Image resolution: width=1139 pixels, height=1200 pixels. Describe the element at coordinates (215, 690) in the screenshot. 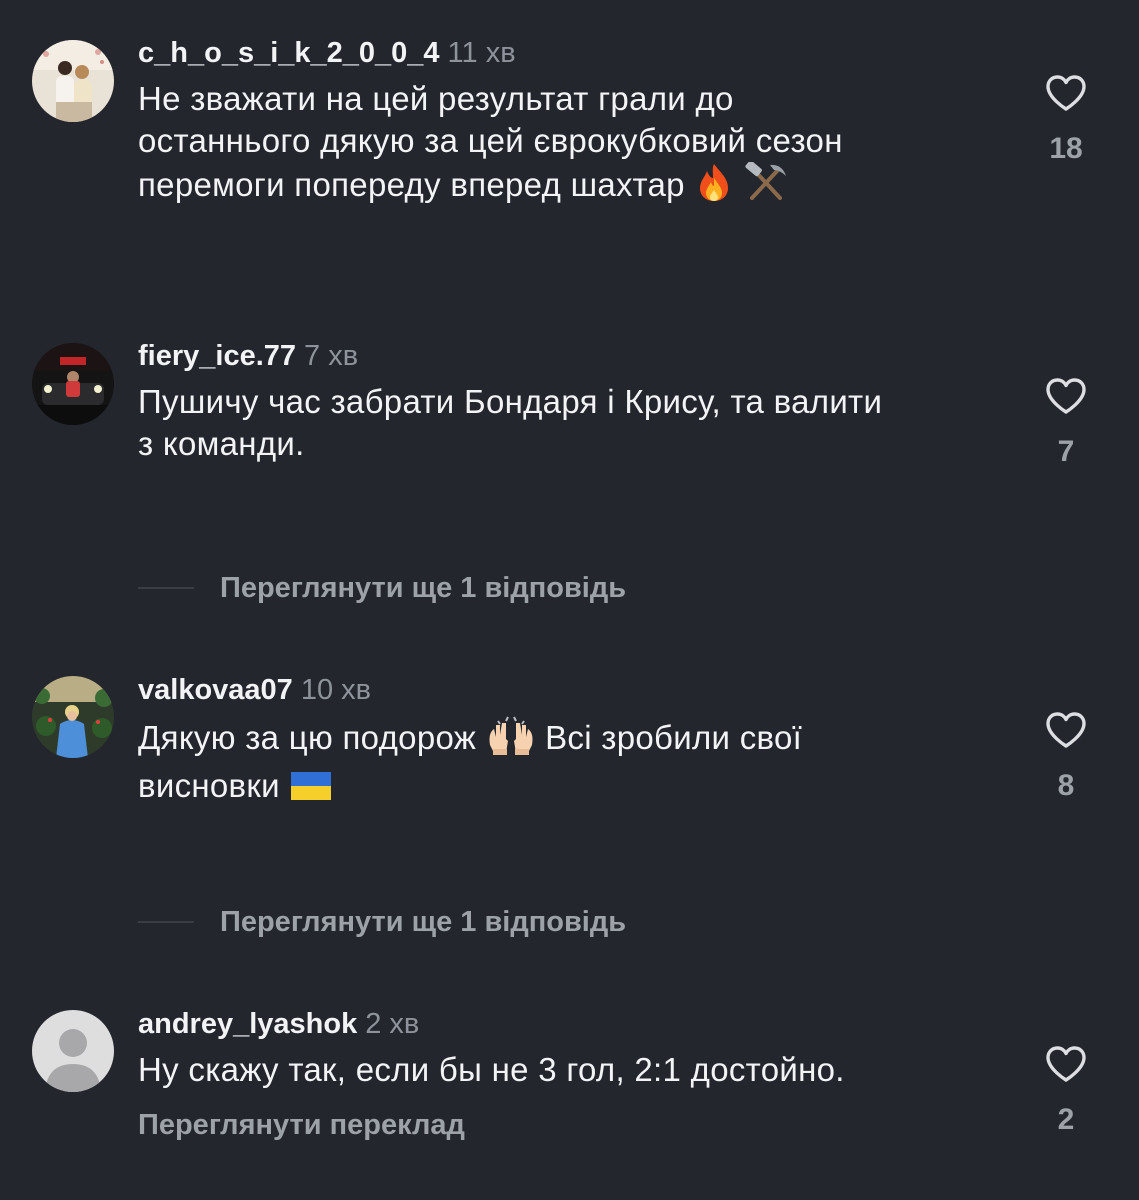

I see `username: valkovaa07` at that location.